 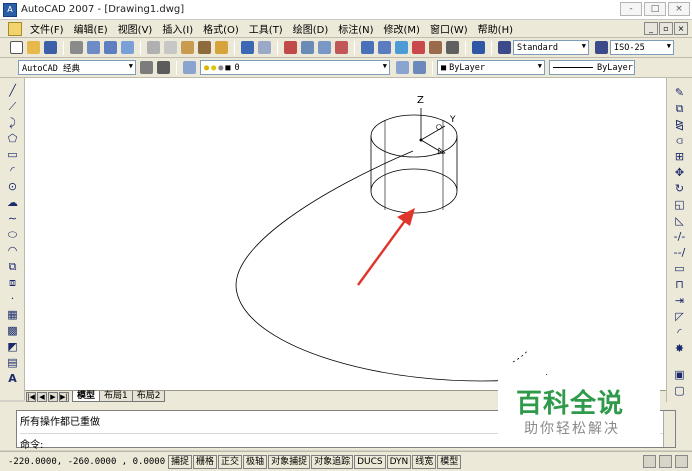 What do you see at coordinates (324, 47) in the screenshot?
I see `zoom-window-icon` at bounding box center [324, 47].